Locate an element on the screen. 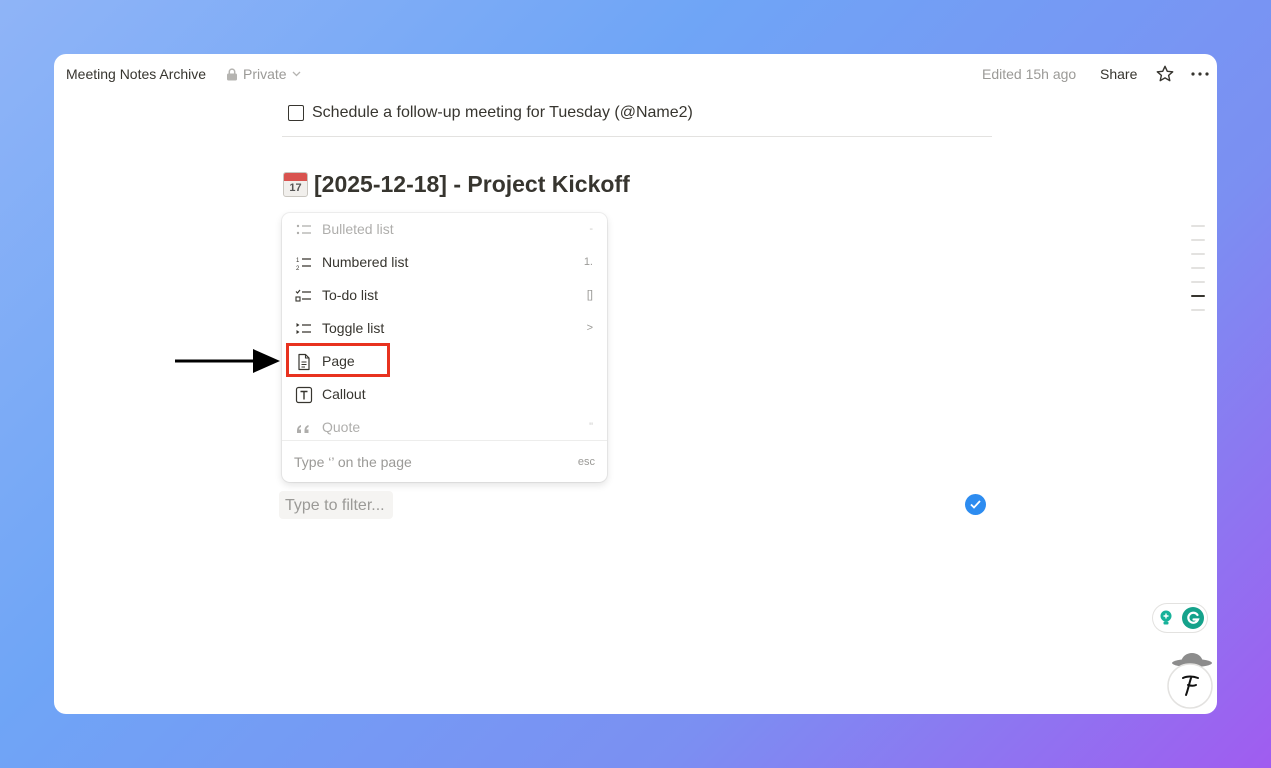  edited-timestamp: Edited 15h ago is located at coordinates (1029, 74).